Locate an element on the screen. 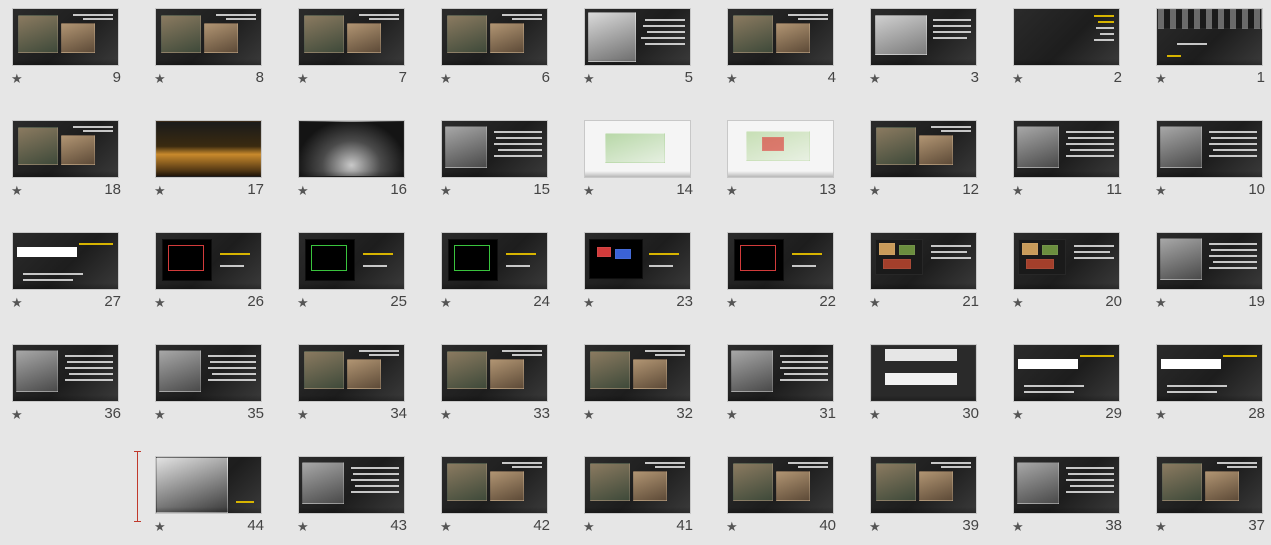 The height and width of the screenshot is (545, 1271). slide-thumbnail-15: ★ 15 is located at coordinates (495, 162).